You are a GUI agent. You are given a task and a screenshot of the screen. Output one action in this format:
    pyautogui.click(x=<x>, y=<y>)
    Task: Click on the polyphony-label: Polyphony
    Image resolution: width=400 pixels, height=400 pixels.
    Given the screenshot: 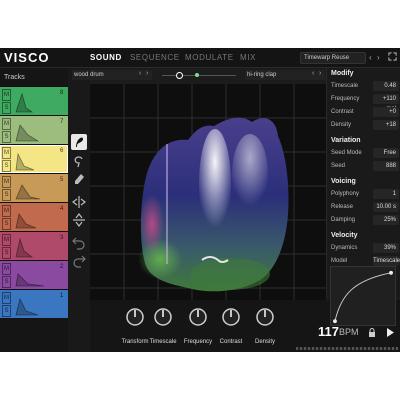 What is the action you would take?
    pyautogui.click(x=345, y=194)
    